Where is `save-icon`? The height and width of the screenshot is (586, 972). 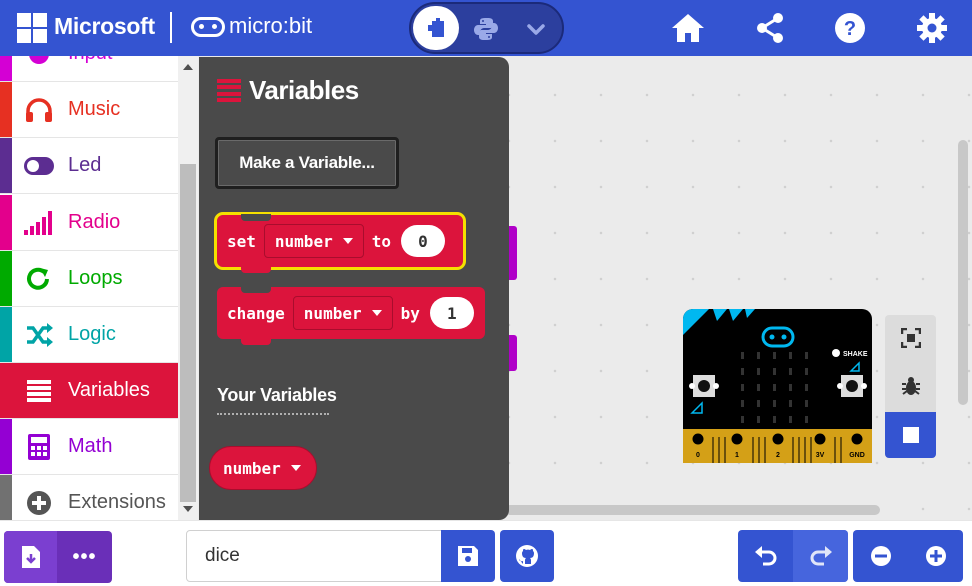 save-icon is located at coordinates (468, 556).